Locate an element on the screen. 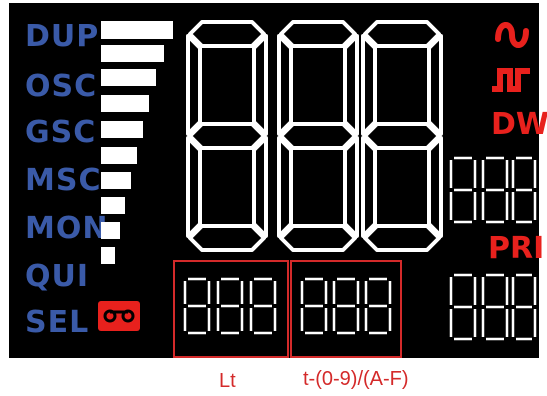 The image size is (547, 396). mode-label-dup: DUP is located at coordinates (62, 36).